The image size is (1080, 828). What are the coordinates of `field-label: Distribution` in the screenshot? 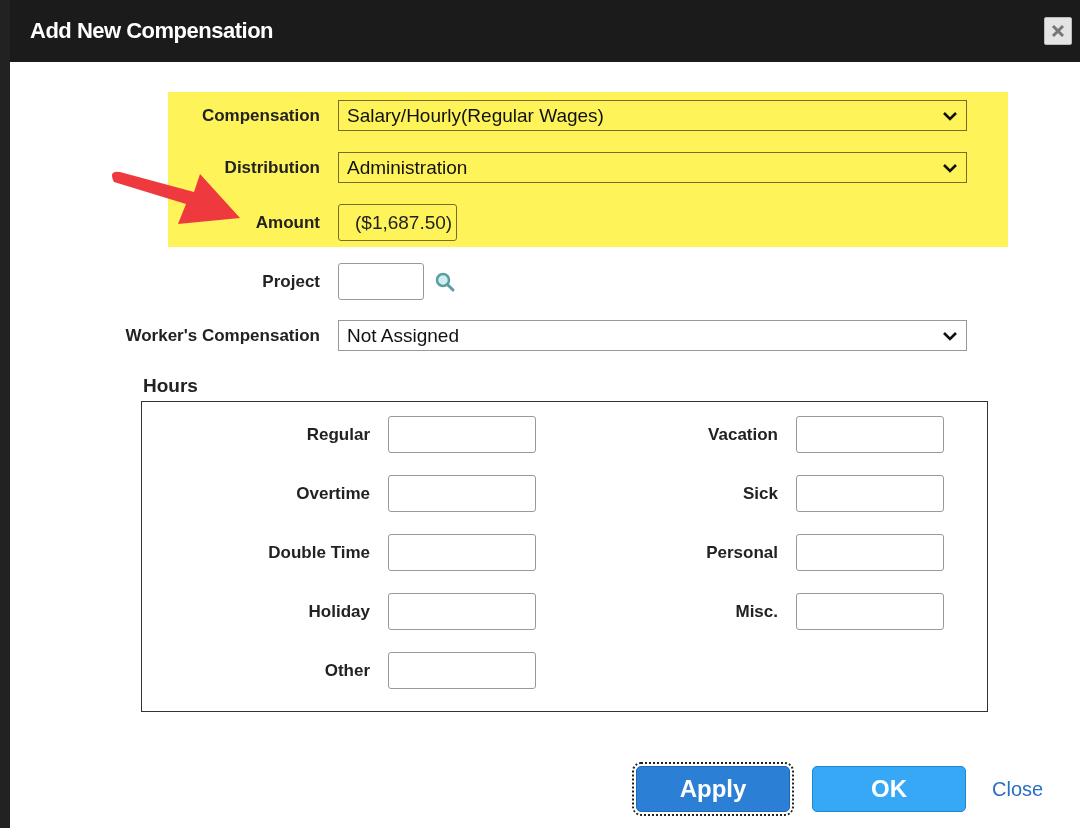 It's located at (271, 167).